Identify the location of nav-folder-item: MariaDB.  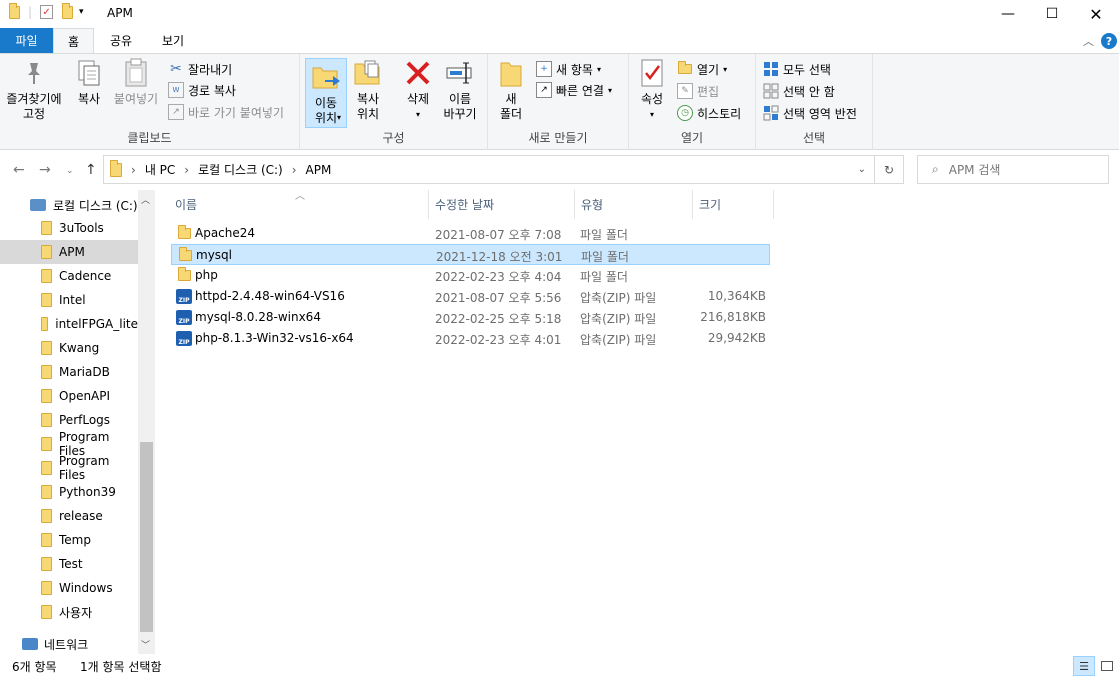
(69, 372).